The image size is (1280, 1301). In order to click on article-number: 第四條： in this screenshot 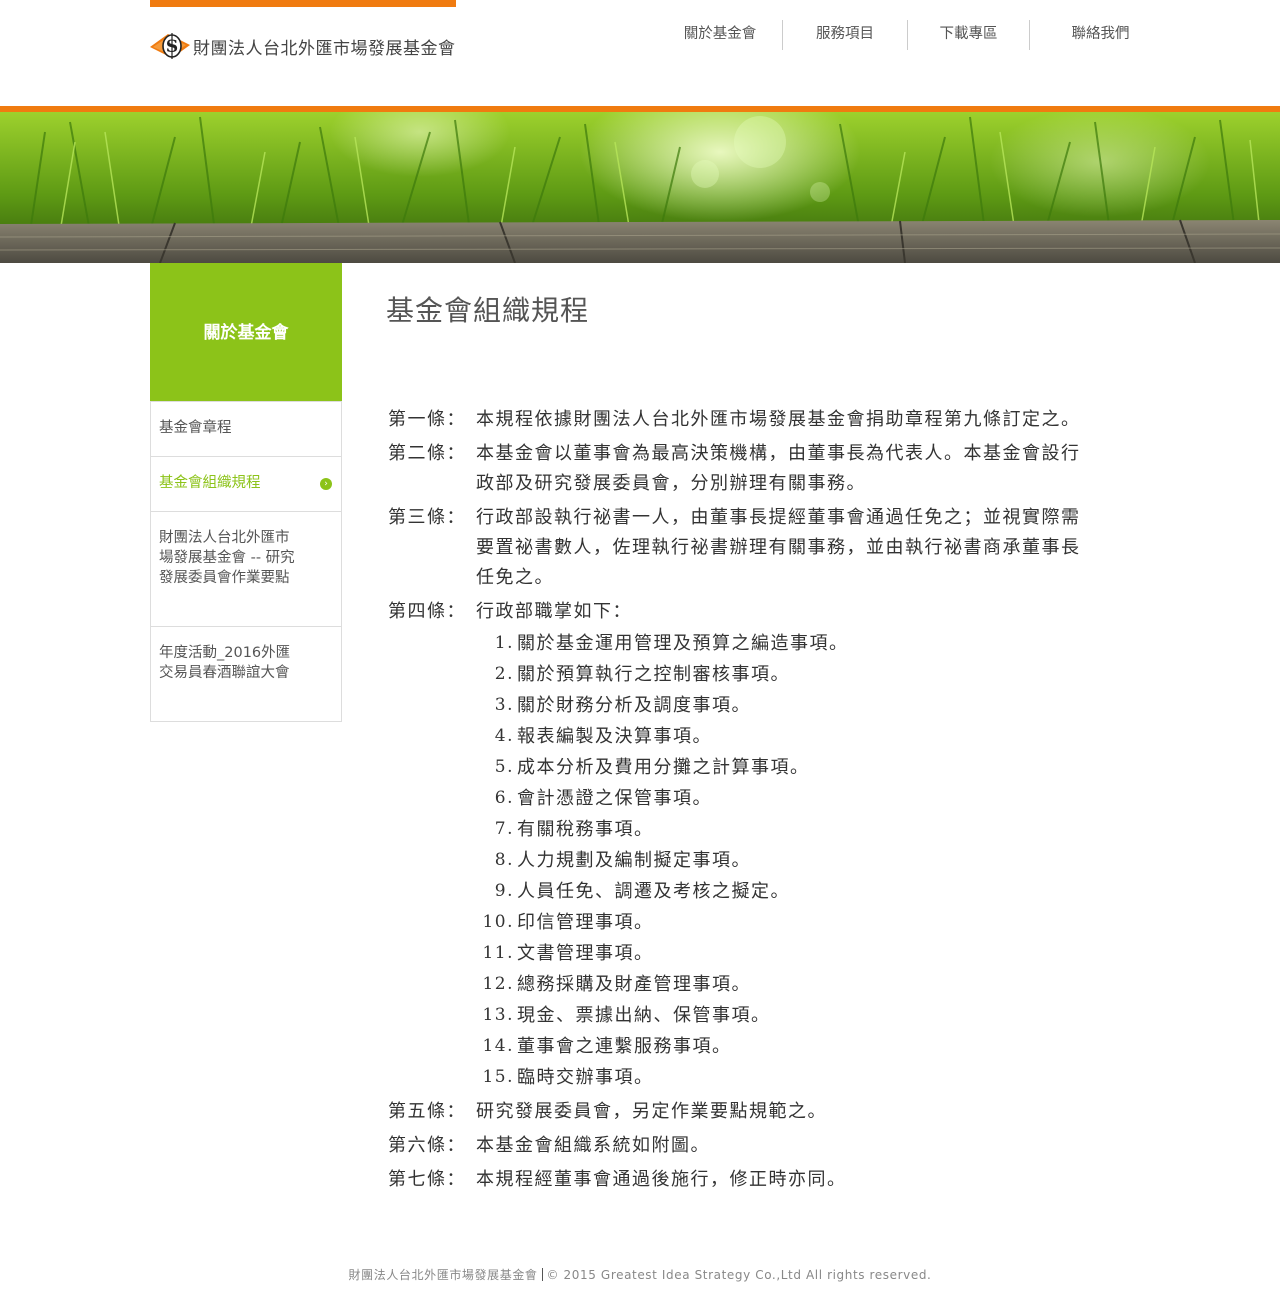, I will do `click(427, 611)`.